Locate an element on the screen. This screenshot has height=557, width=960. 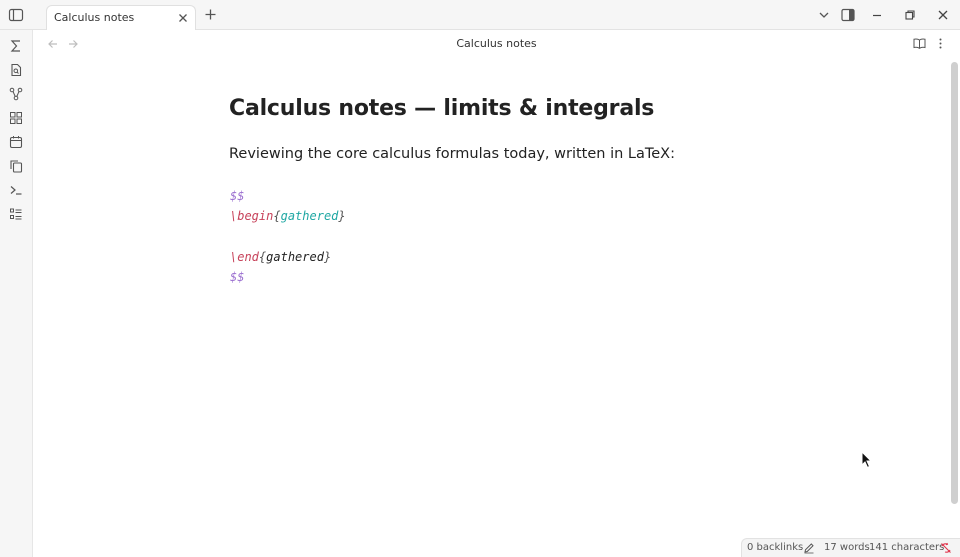
restore-button is located at coordinates (910, 15).